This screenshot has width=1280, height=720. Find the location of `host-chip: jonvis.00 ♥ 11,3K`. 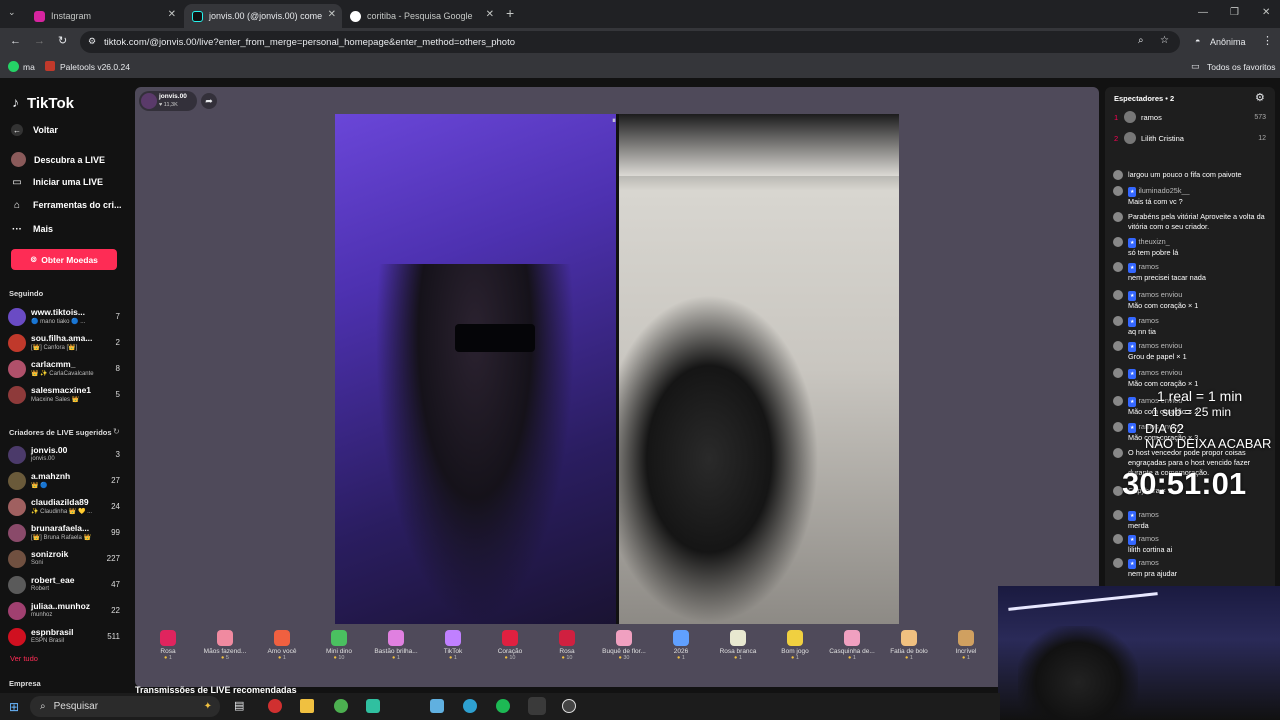

host-chip: jonvis.00 ♥ 11,3K is located at coordinates (168, 101).